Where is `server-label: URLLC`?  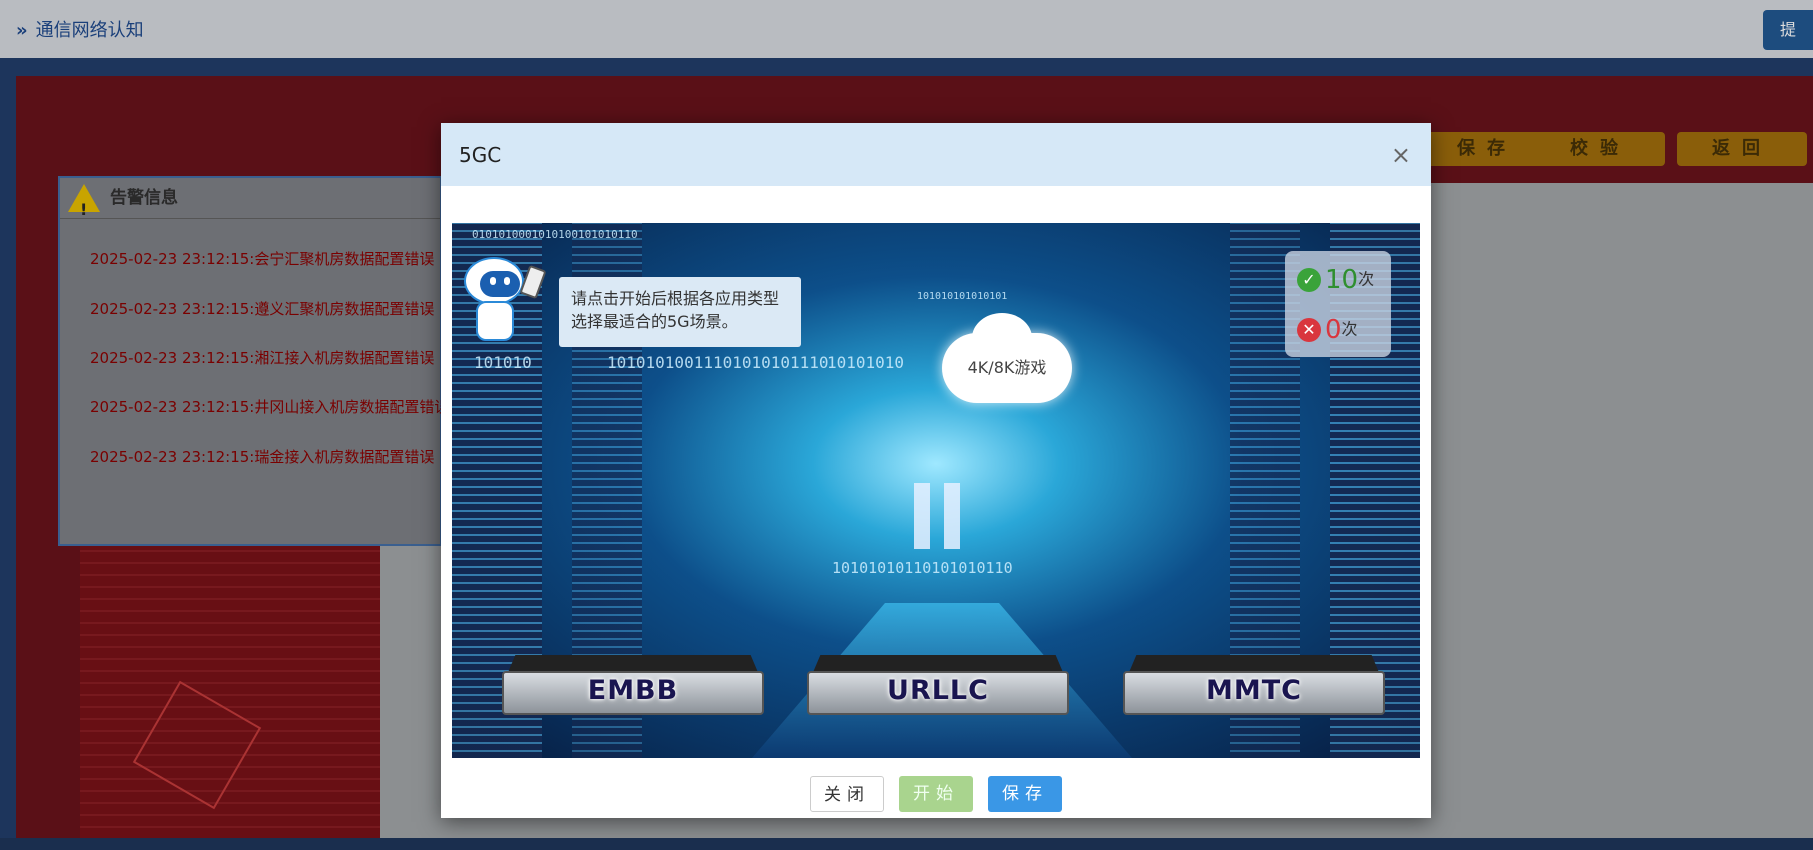 server-label: URLLC is located at coordinates (938, 690).